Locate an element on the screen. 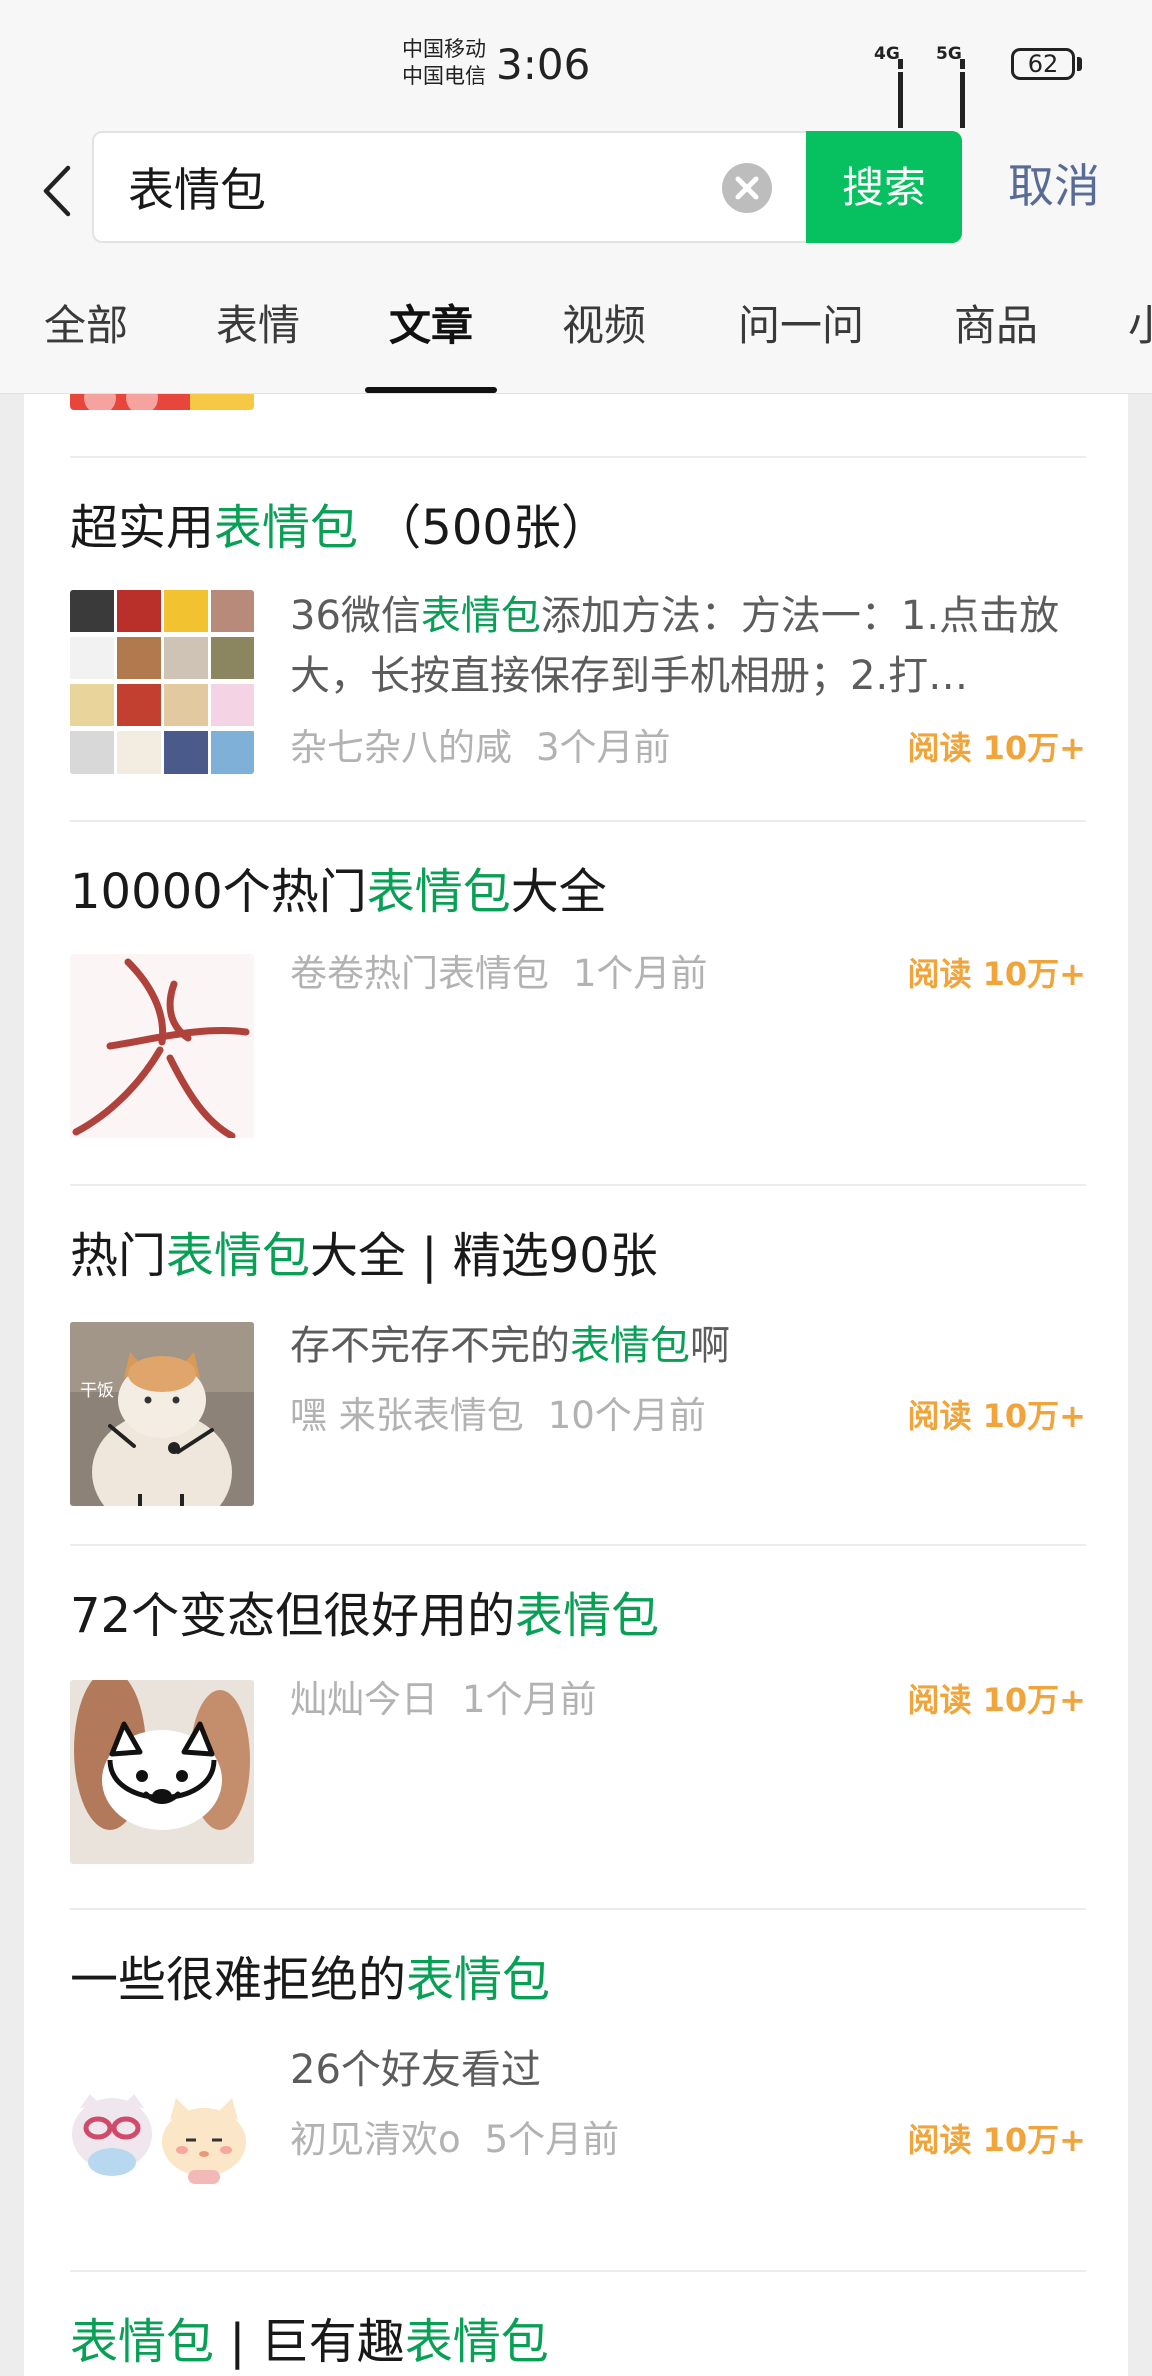 Image resolution: width=1152 pixels, height=2376 pixels. result-snippet: 存不完存不完的表情包啊 is located at coordinates (510, 1346).